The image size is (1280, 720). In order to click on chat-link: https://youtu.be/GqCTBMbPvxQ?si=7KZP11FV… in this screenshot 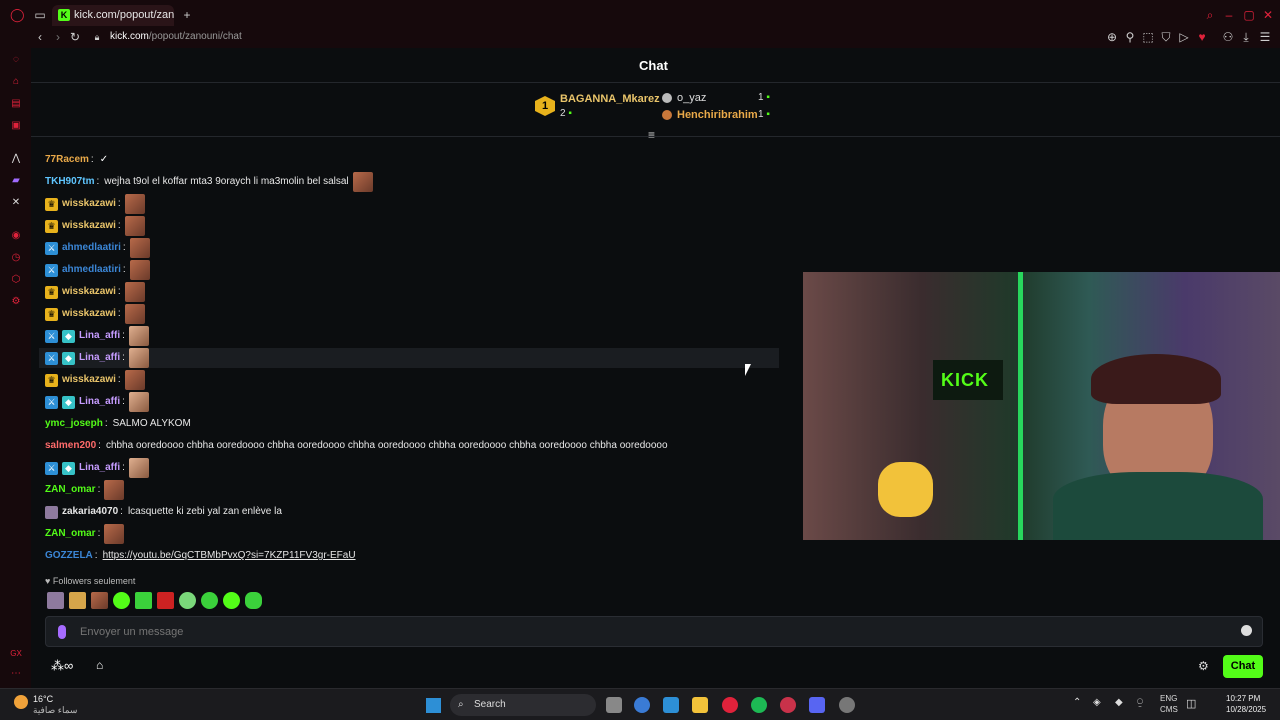, I will do `click(229, 556)`.